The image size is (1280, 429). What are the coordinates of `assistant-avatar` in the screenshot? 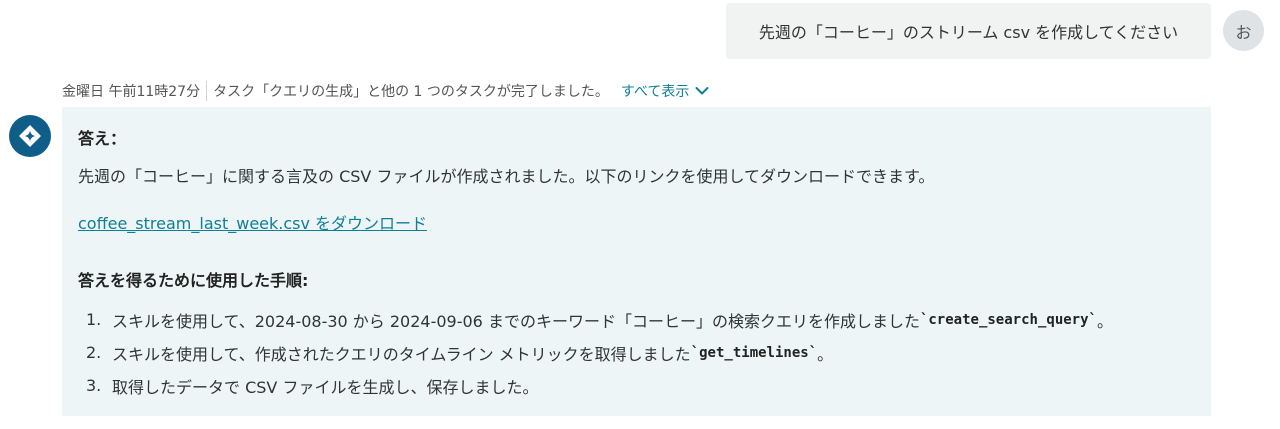 It's located at (30, 136).